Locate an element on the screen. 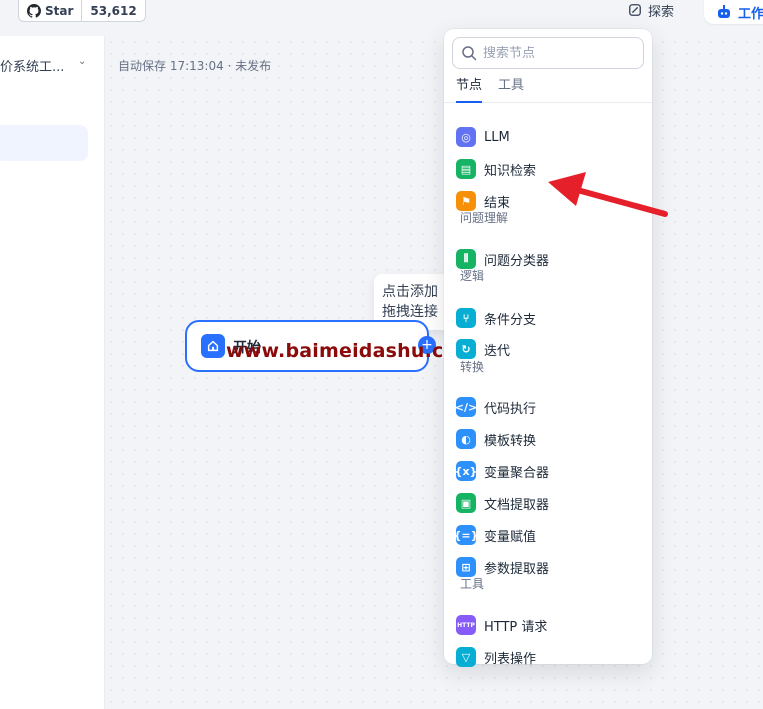  llm-icon: ◎ is located at coordinates (466, 137).